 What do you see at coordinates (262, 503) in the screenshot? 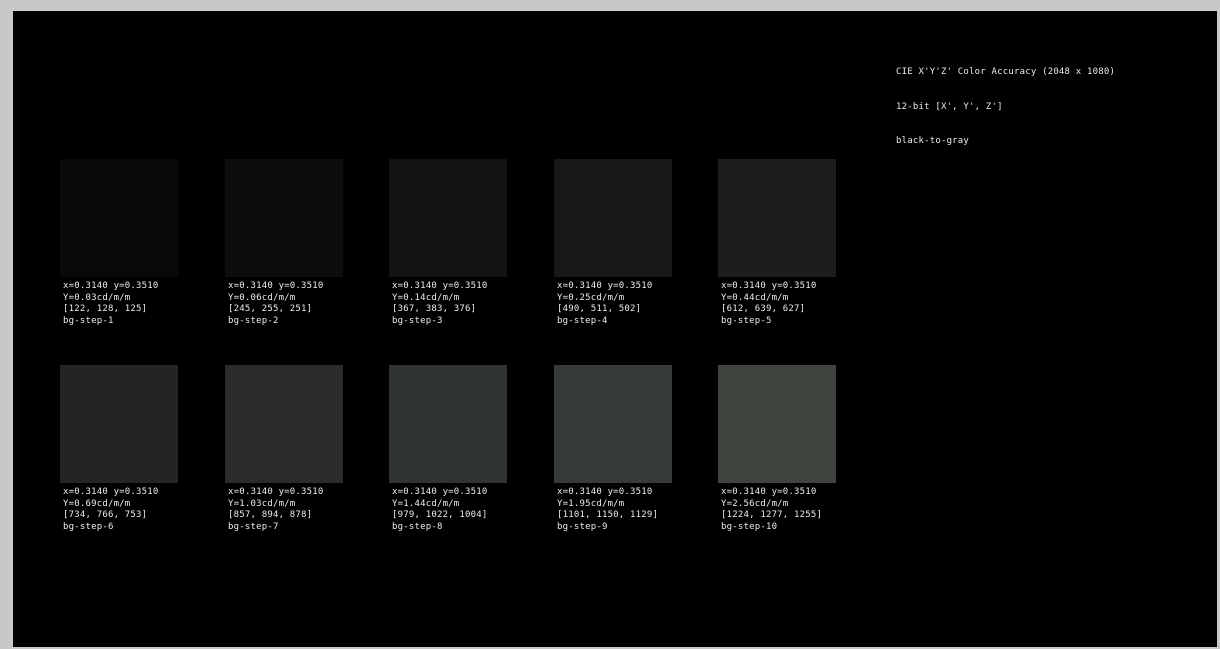
I see `luminance-label: Y=1.03cd/m/m` at bounding box center [262, 503].